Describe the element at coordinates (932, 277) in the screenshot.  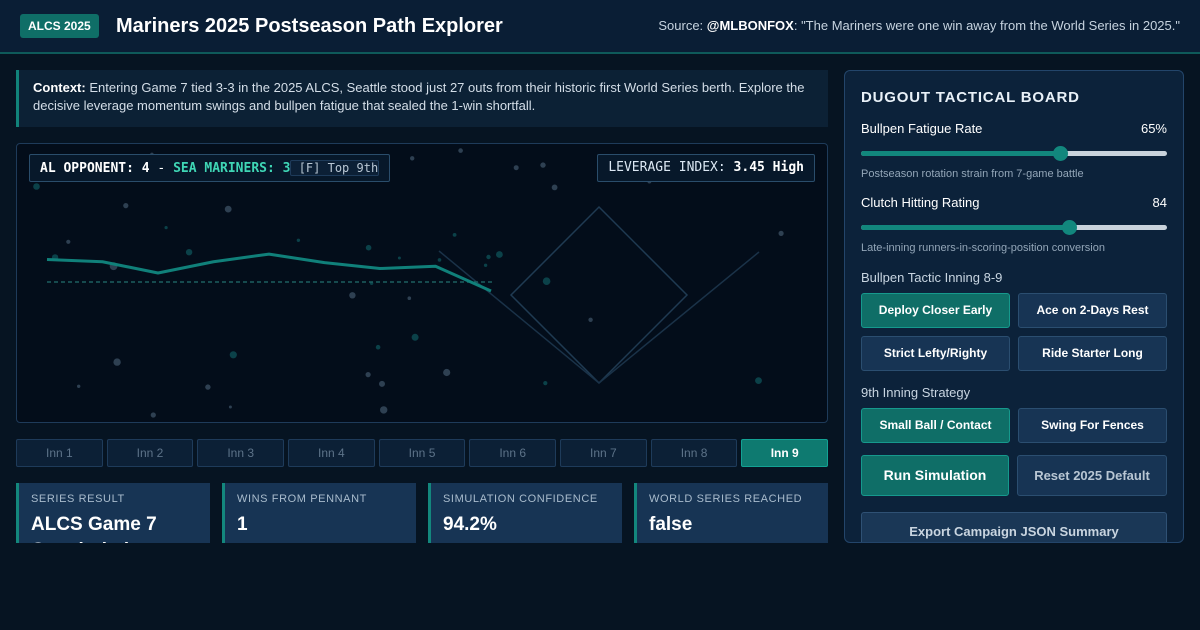
I see `bullpen-tactic-label: Bullpen Tactic Inning 8-9` at that location.